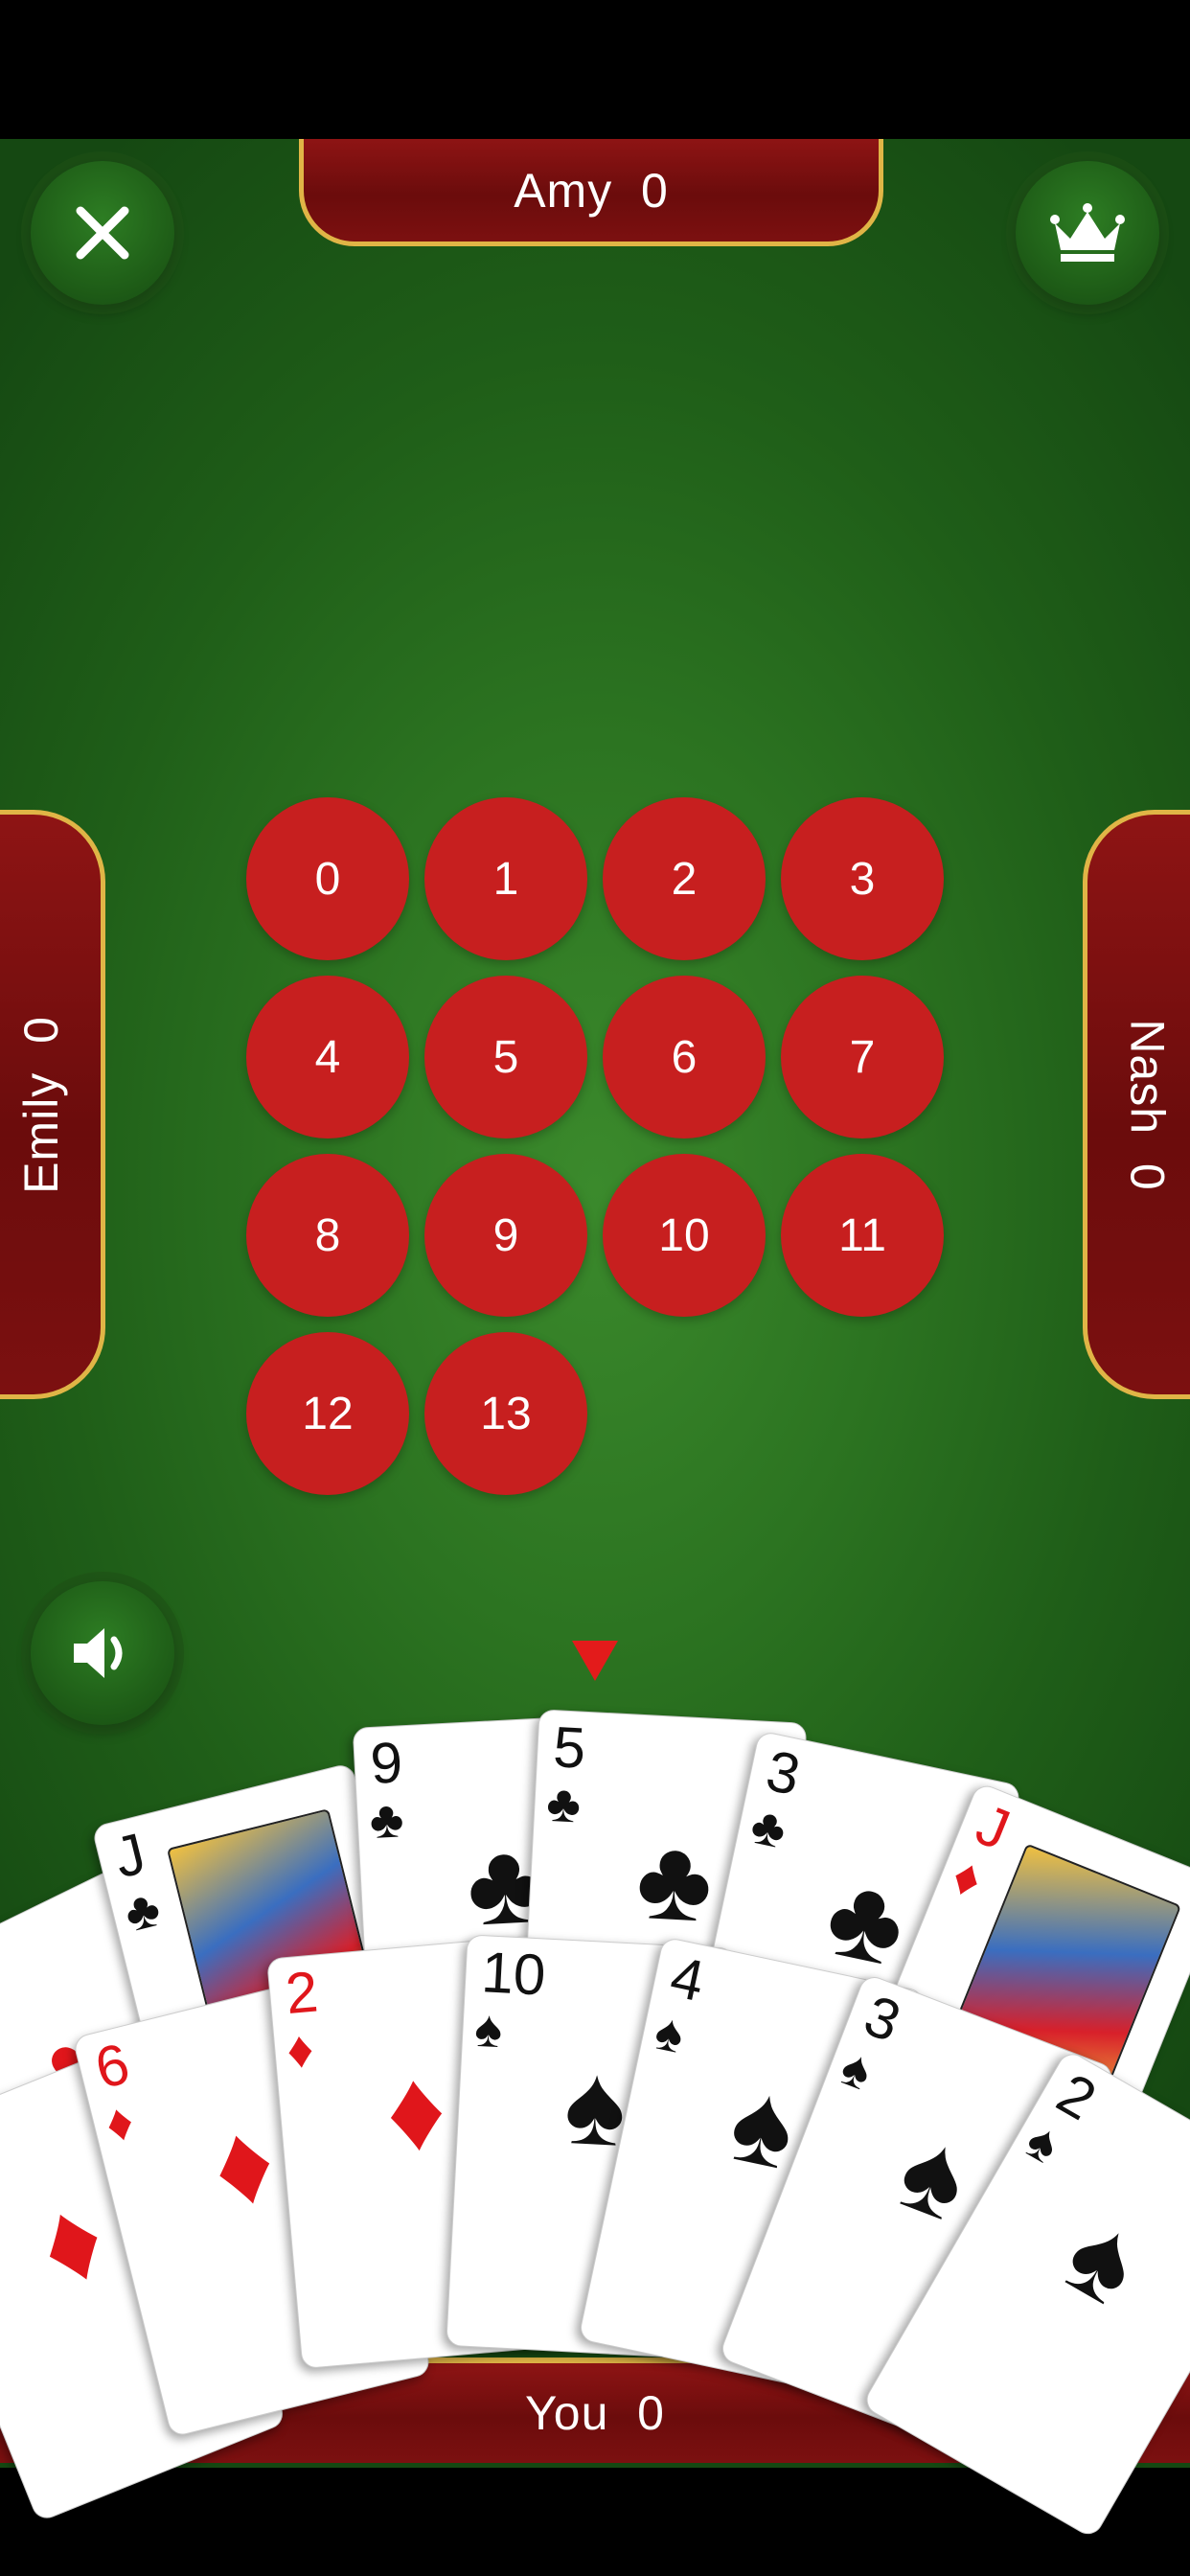 The height and width of the screenshot is (2576, 1190). I want to click on bid-button-6: 6, so click(684, 1057).